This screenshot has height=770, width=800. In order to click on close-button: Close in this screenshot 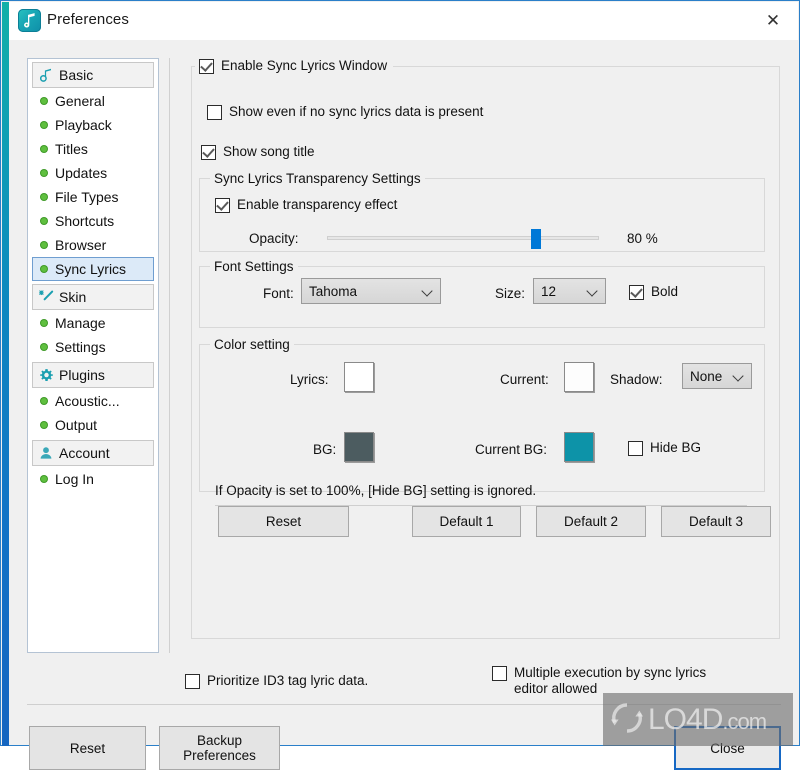, I will do `click(727, 748)`.